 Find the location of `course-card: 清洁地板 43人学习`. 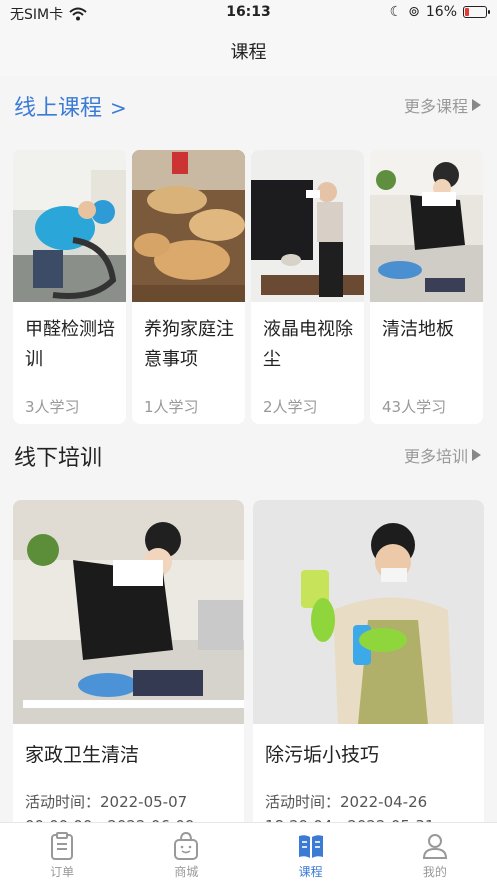

course-card: 清洁地板 43人学习 is located at coordinates (426, 287).